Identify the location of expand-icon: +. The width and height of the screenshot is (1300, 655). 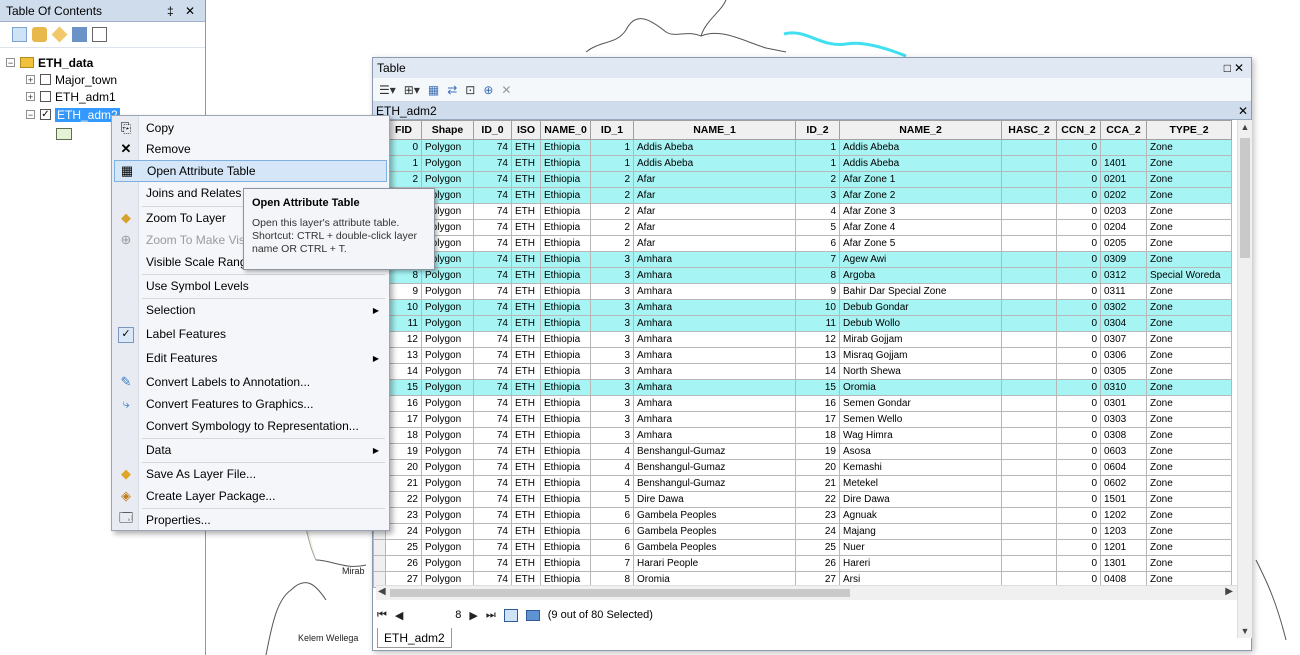
(30, 80).